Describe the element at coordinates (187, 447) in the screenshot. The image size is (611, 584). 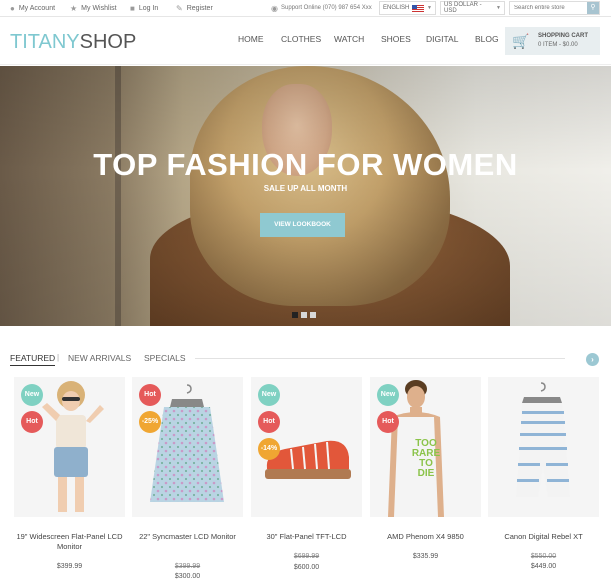
I see `product-image: Hot -25%` at that location.